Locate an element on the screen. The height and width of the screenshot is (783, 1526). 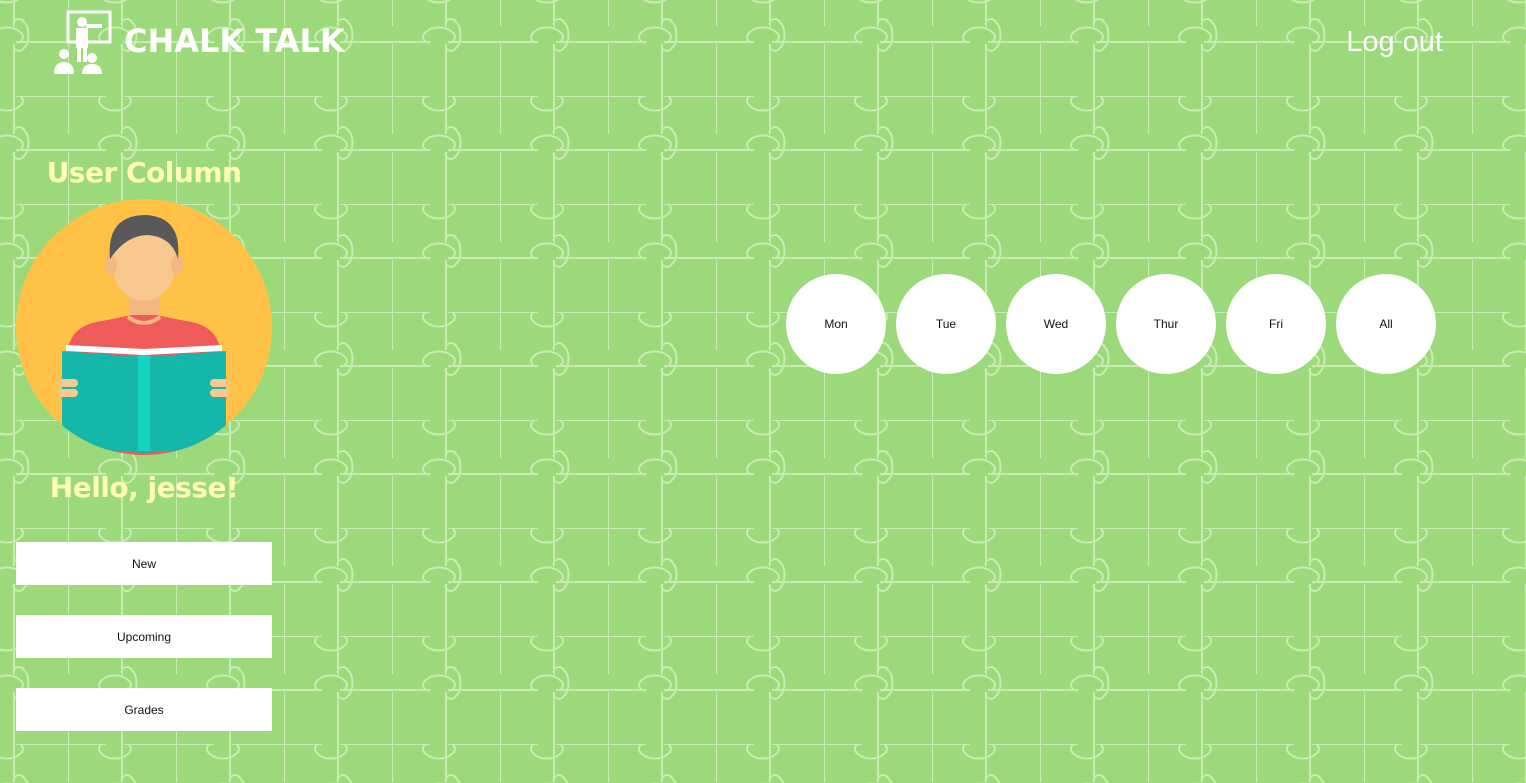
grades-button: Grades is located at coordinates (144, 709).